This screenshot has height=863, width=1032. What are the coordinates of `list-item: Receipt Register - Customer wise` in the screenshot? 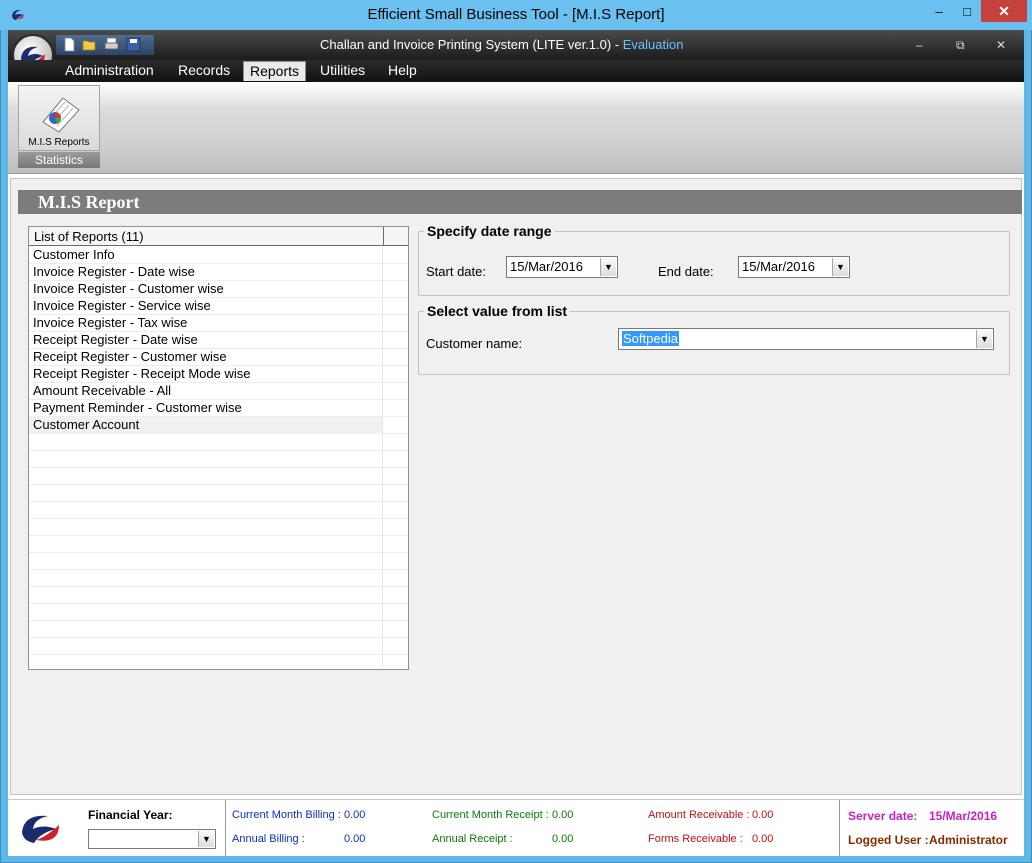 It's located at (218, 357).